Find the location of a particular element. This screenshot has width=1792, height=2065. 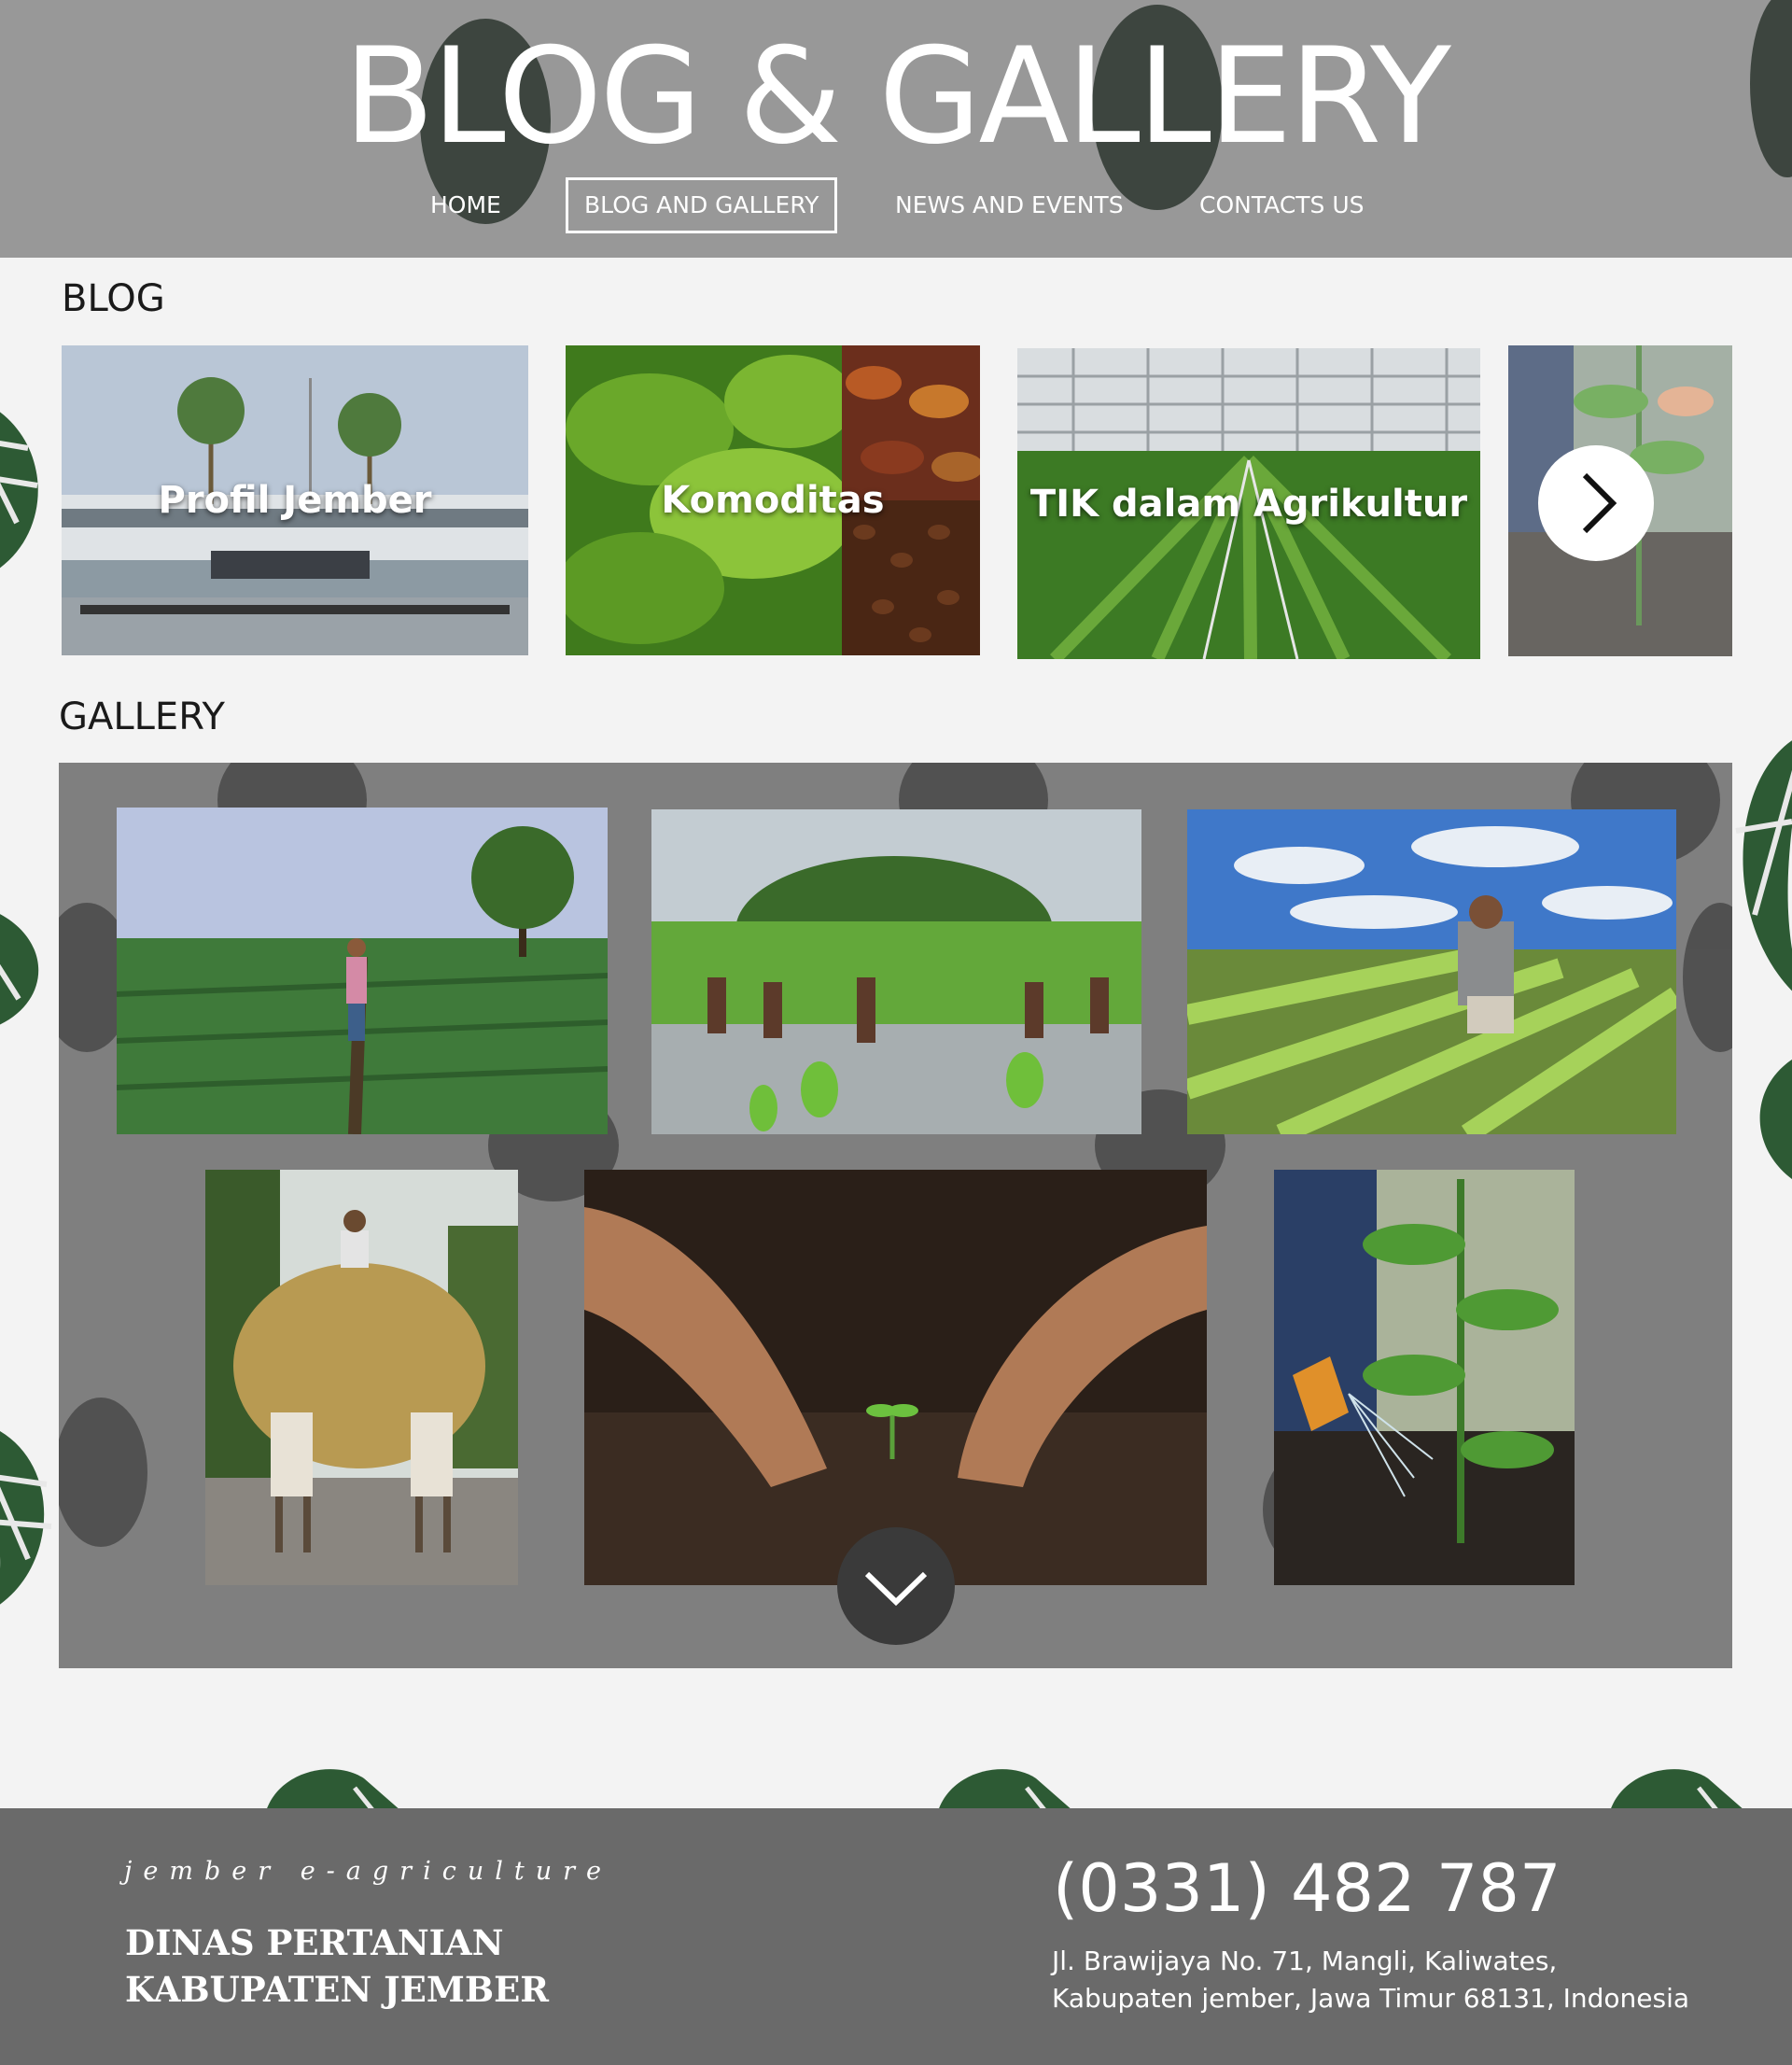

footer-org-line1: DINAS PERTANIAN is located at coordinates (314, 1942).